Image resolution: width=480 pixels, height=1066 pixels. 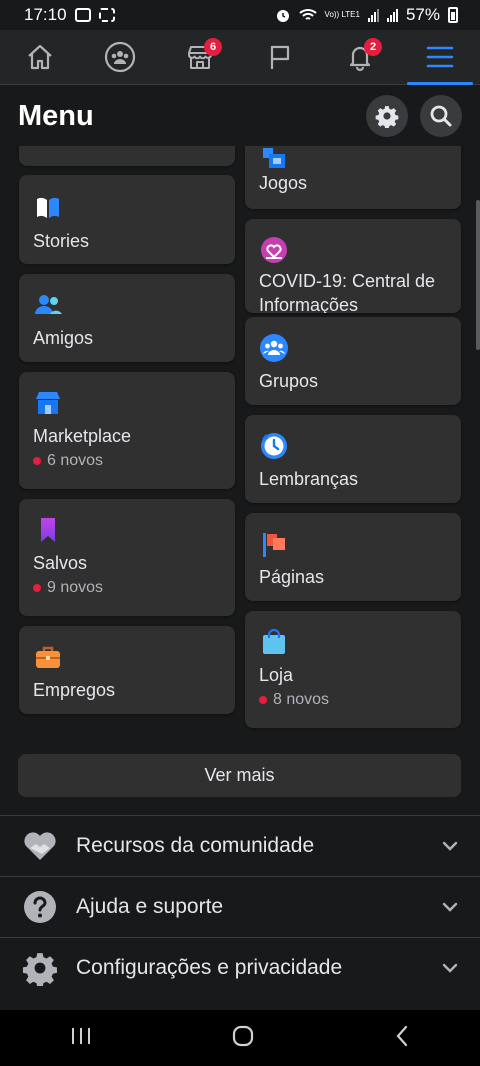 I want to click on section-label: Configurações e privacidade, so click(x=209, y=967).